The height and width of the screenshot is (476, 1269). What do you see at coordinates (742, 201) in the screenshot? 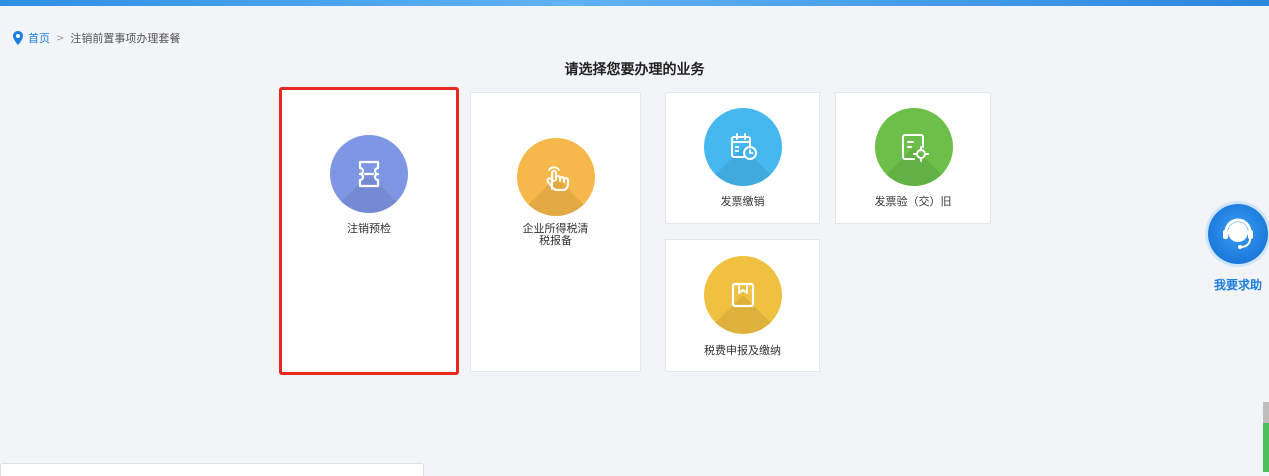
I see `card-label: 发票缴销` at bounding box center [742, 201].